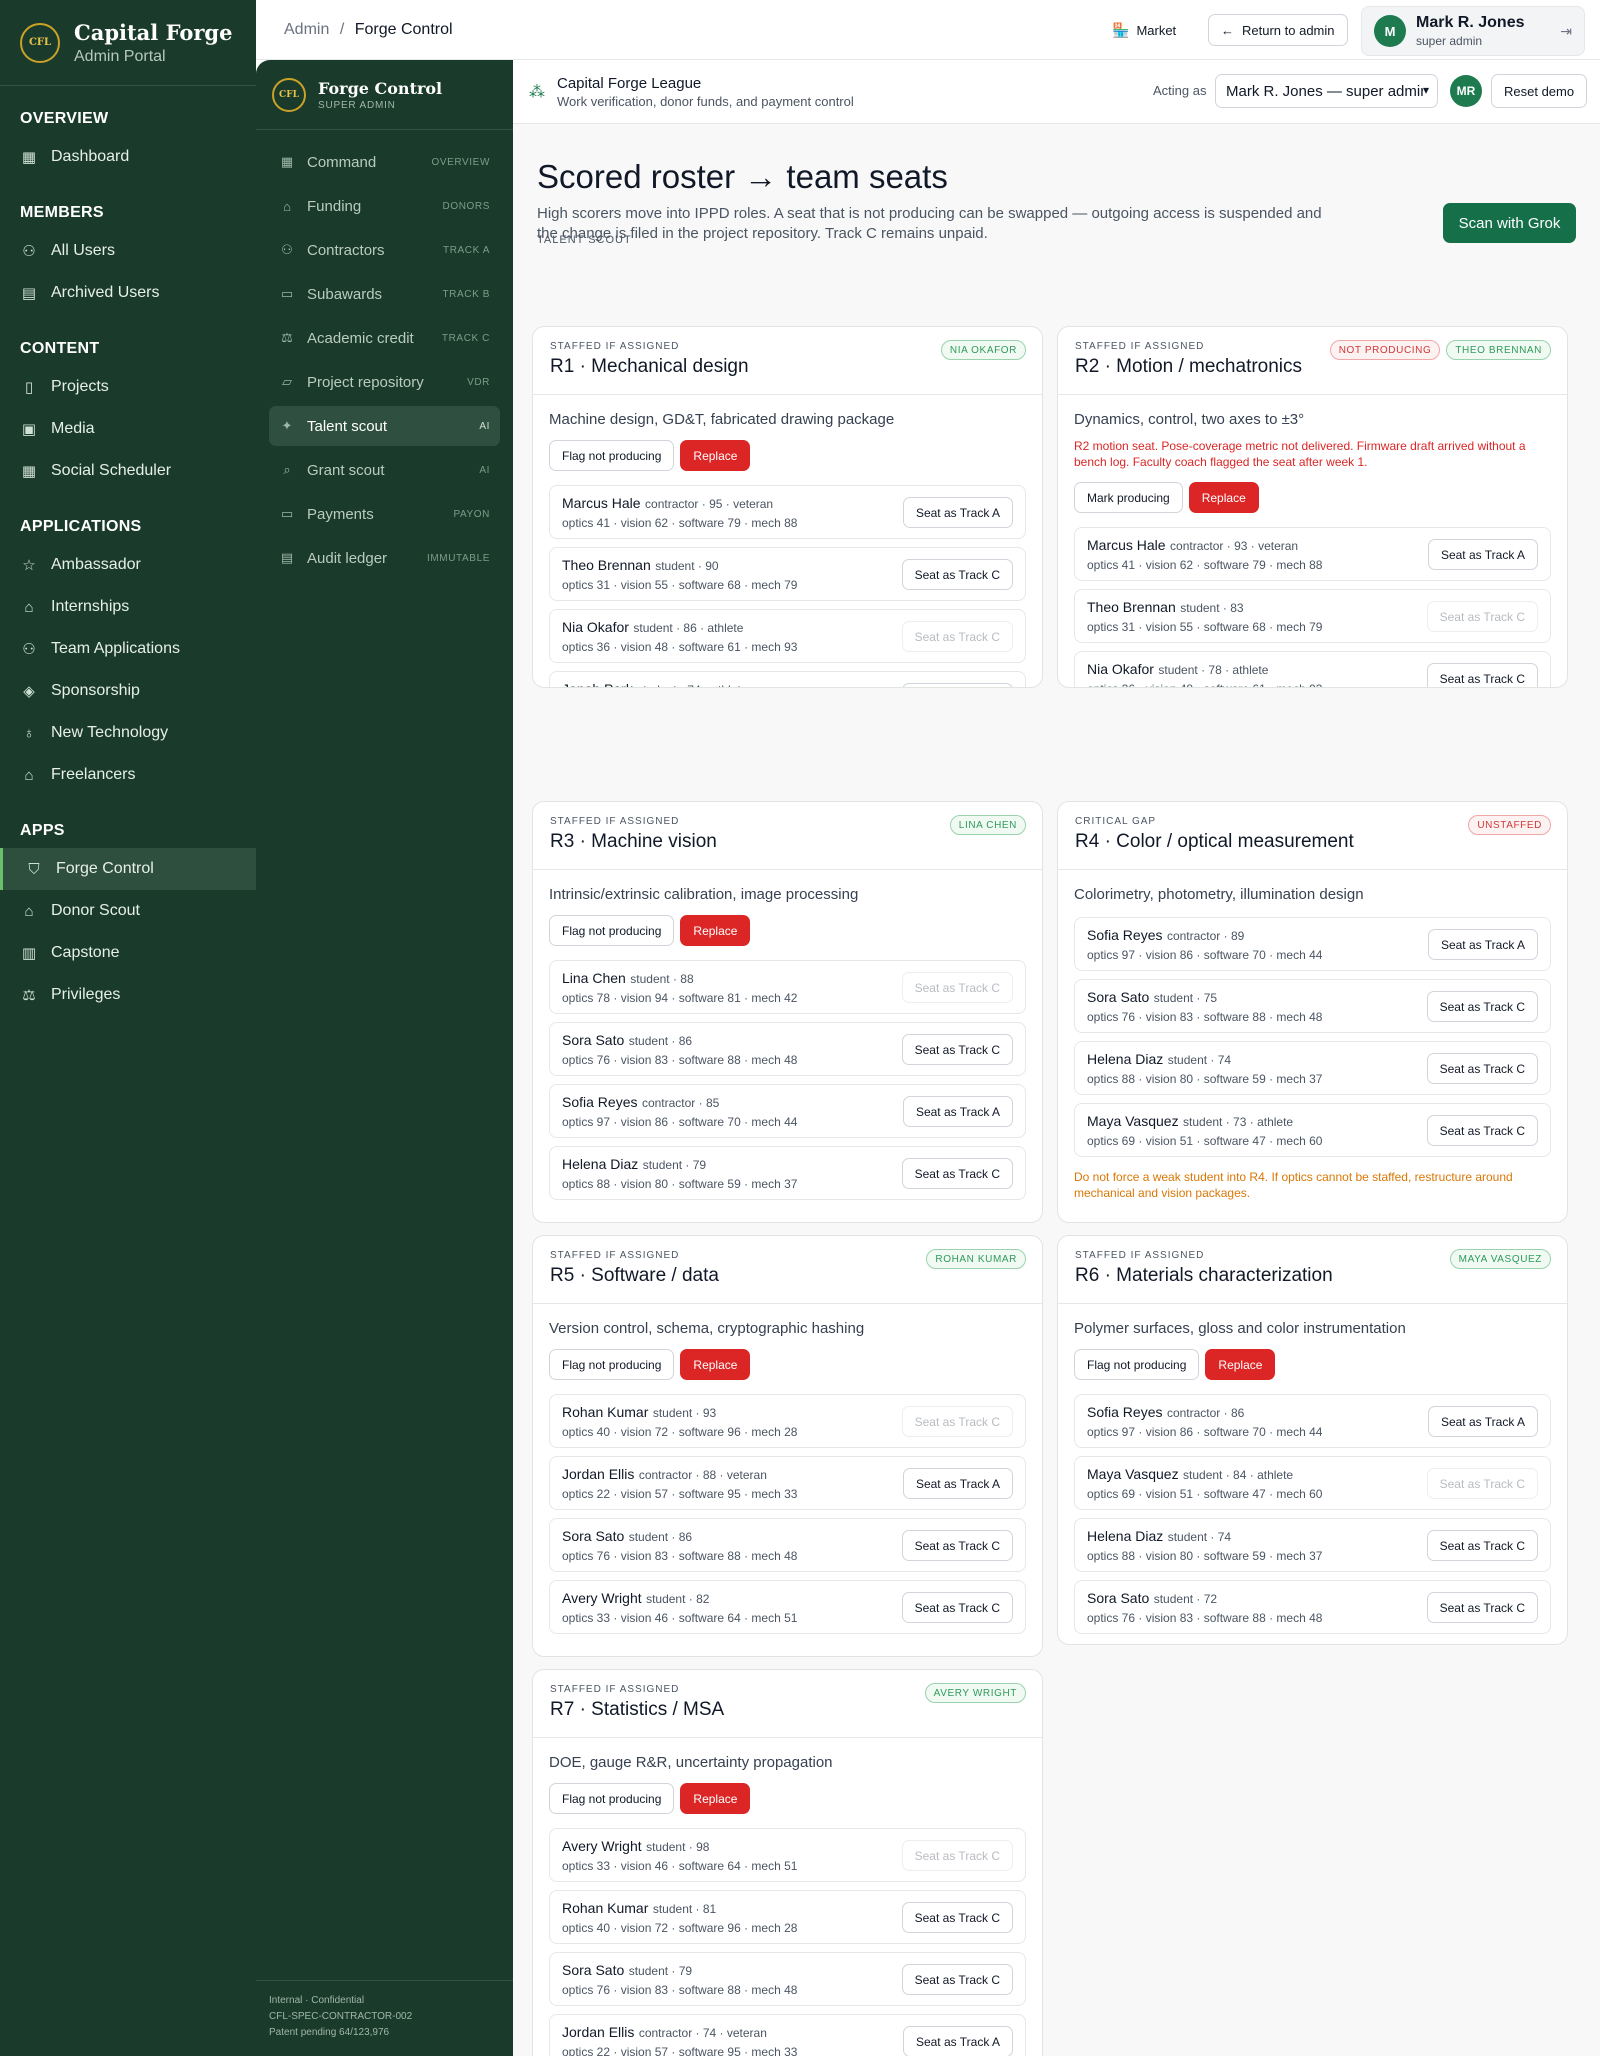  I want to click on sidebar-item-media: ▣ Media, so click(128, 429).